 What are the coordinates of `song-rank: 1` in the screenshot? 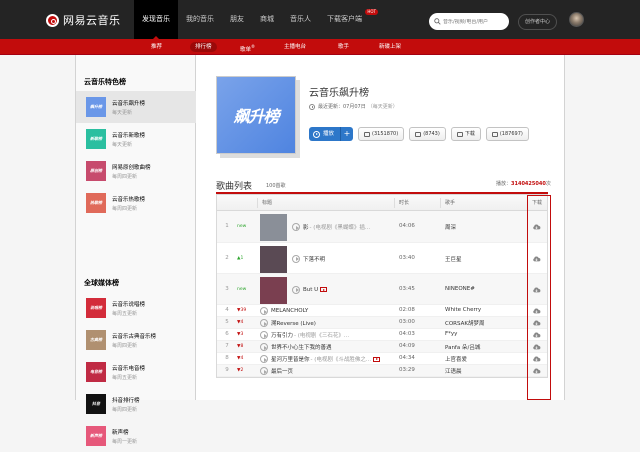 It's located at (227, 226).